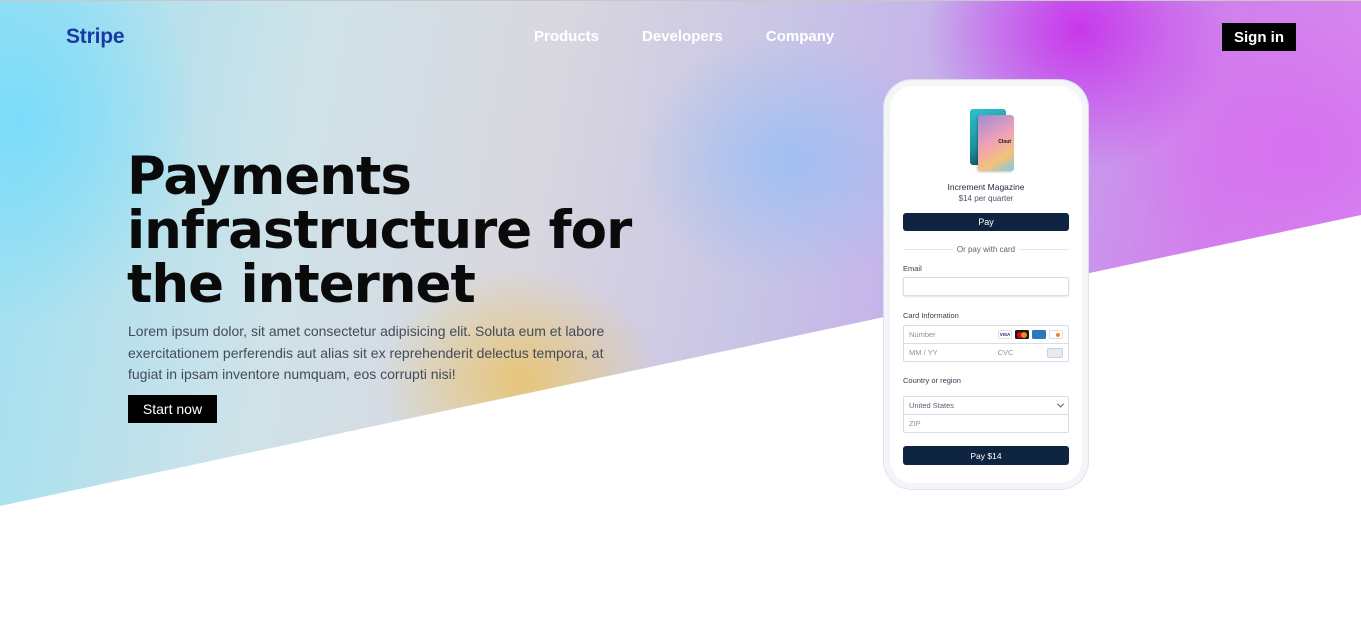  Describe the element at coordinates (379, 230) in the screenshot. I see `headline-line-2: infrastructure for` at that location.